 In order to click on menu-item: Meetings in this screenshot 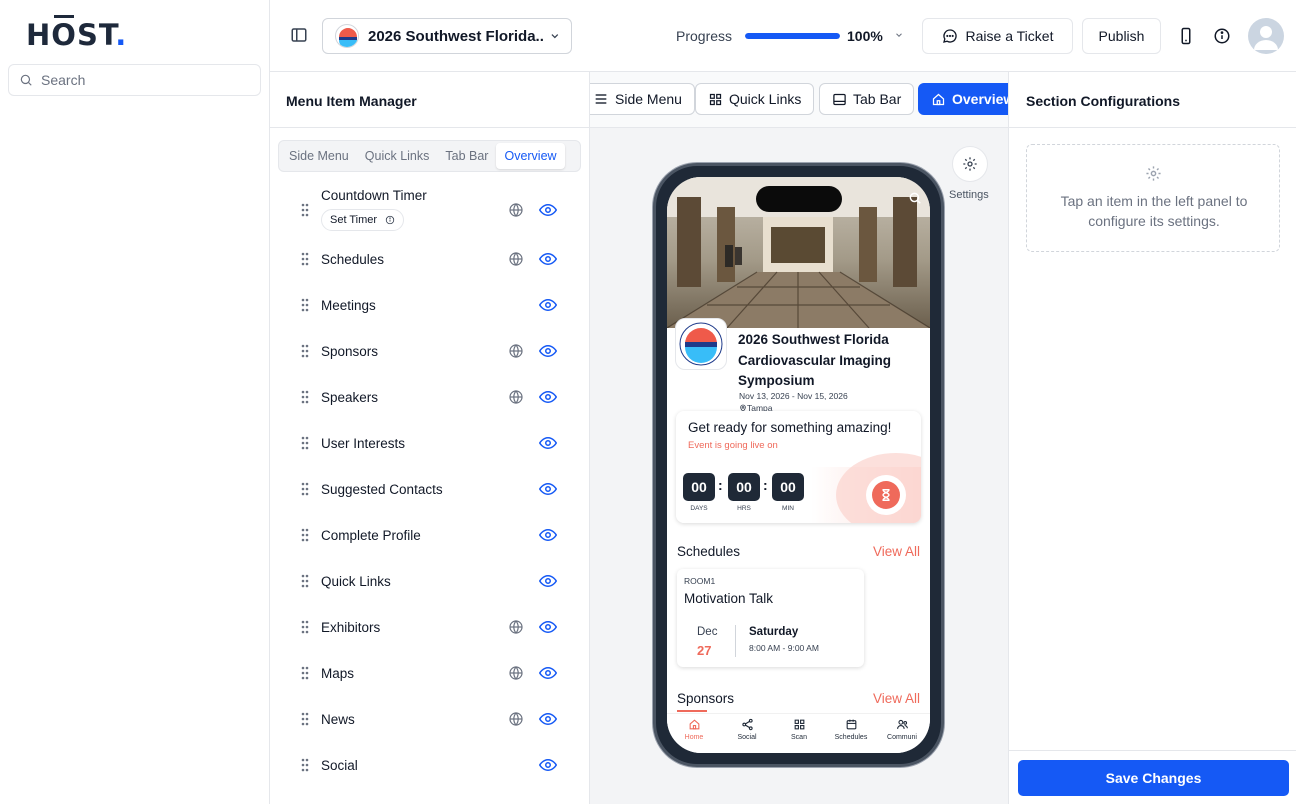, I will do `click(430, 305)`.